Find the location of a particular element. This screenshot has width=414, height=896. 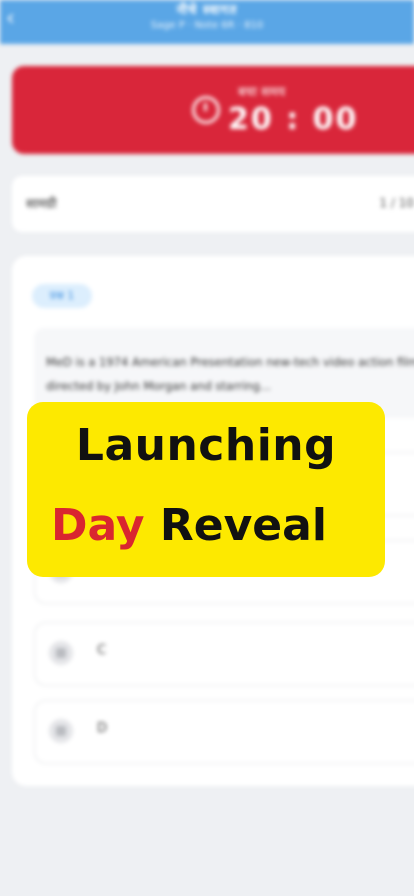

info-left-text: सामग्री is located at coordinates (41, 204).